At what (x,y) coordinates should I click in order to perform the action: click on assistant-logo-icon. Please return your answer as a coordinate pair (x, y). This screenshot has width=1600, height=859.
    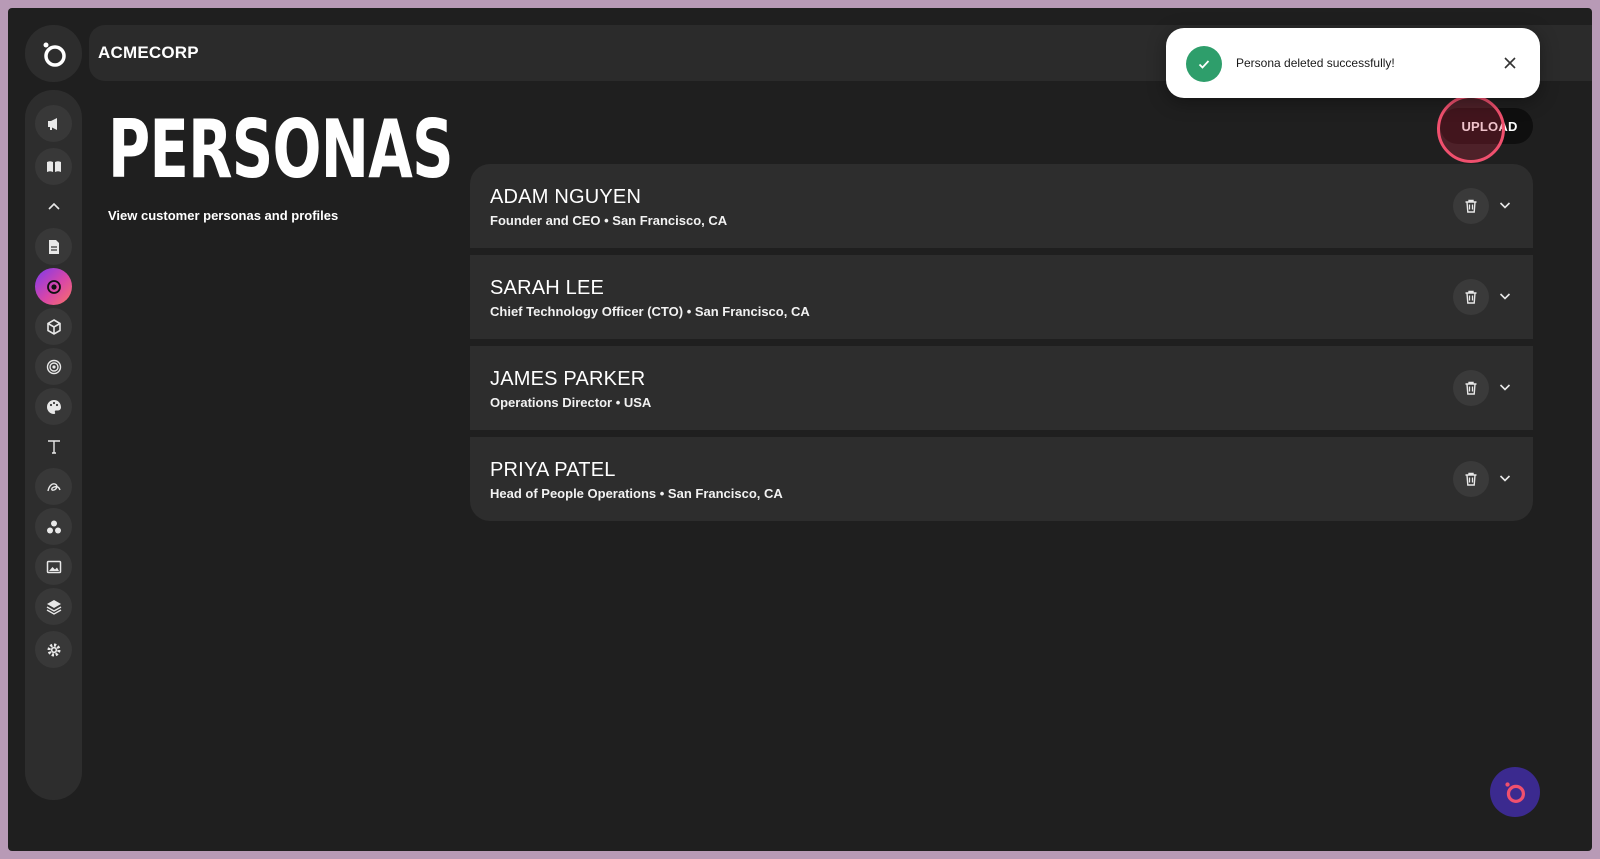
    Looking at the image, I should click on (1515, 792).